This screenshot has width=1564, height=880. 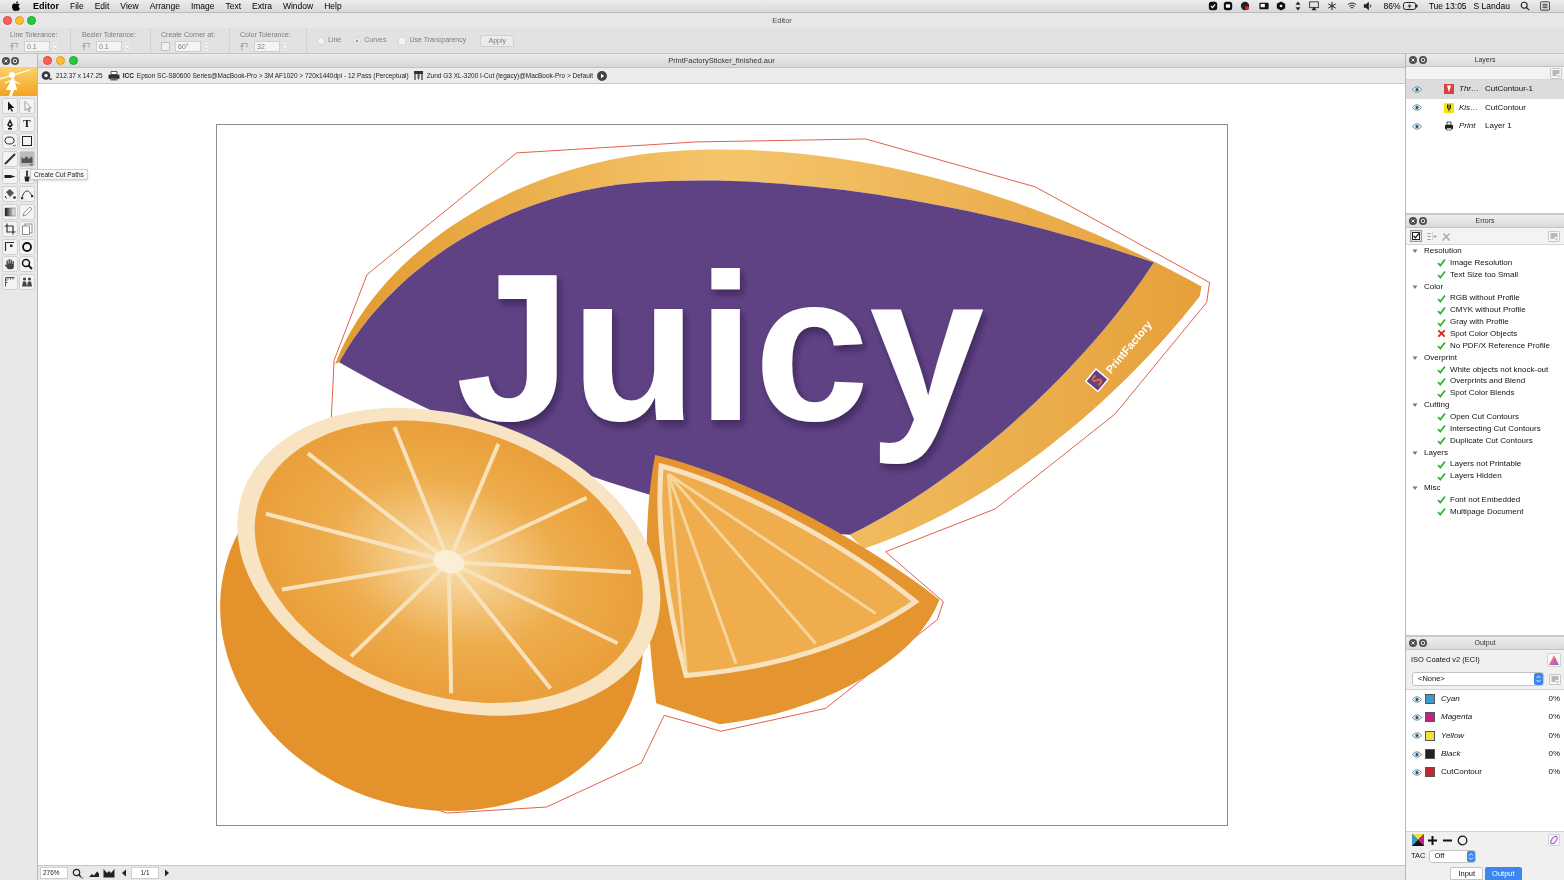 What do you see at coordinates (1331, 6) in the screenshot?
I see `asterisk-icon` at bounding box center [1331, 6].